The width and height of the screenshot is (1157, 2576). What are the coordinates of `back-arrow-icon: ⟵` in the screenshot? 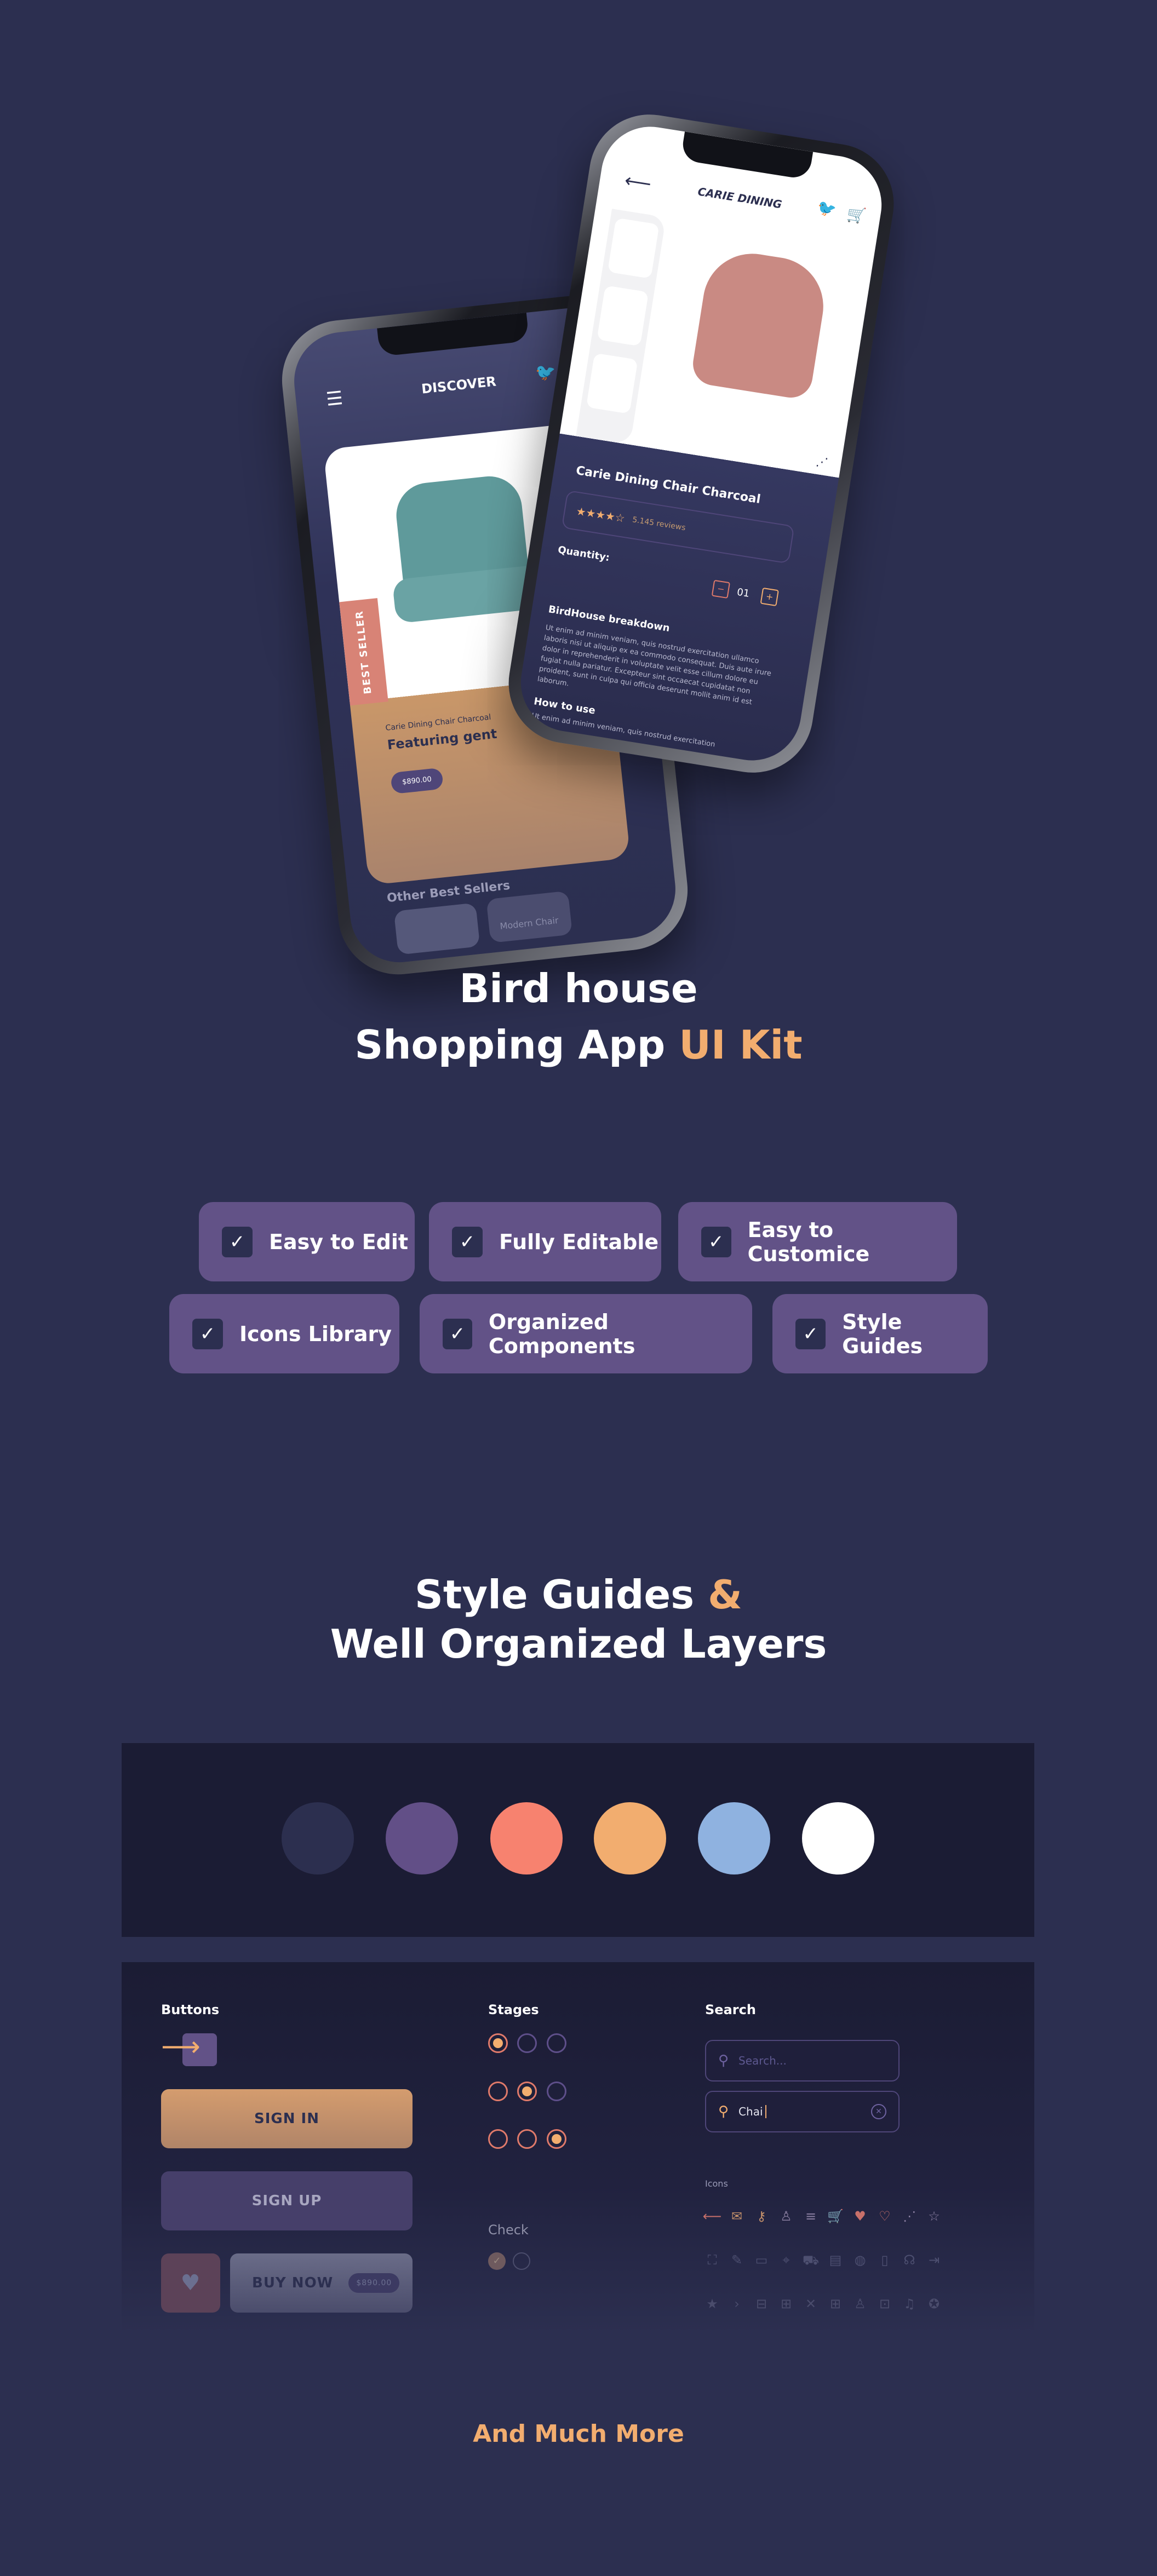 It's located at (638, 183).